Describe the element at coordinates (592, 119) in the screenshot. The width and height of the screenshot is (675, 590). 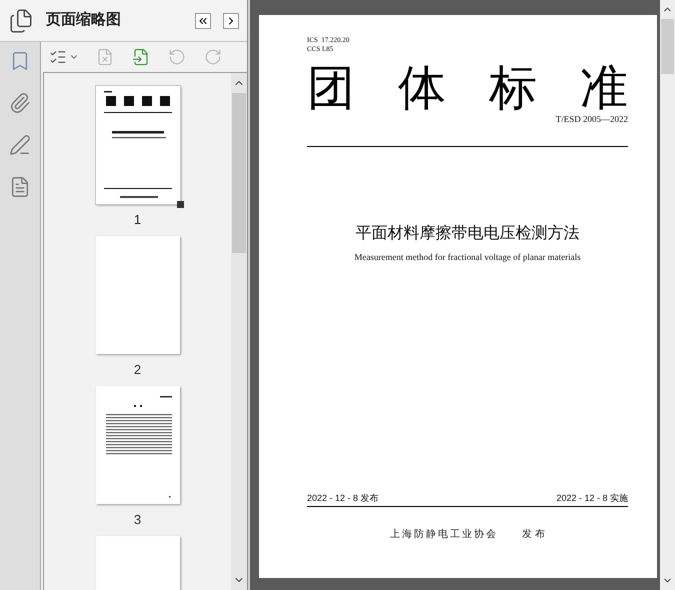
I see `standard-number: T/ESD 2005—2022` at that location.